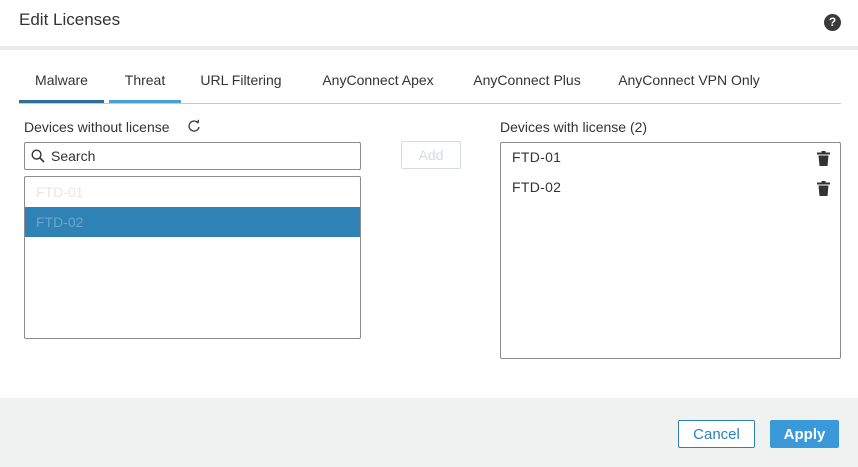 The height and width of the screenshot is (467, 858). Describe the element at coordinates (201, 156) in the screenshot. I see `search-input` at that location.